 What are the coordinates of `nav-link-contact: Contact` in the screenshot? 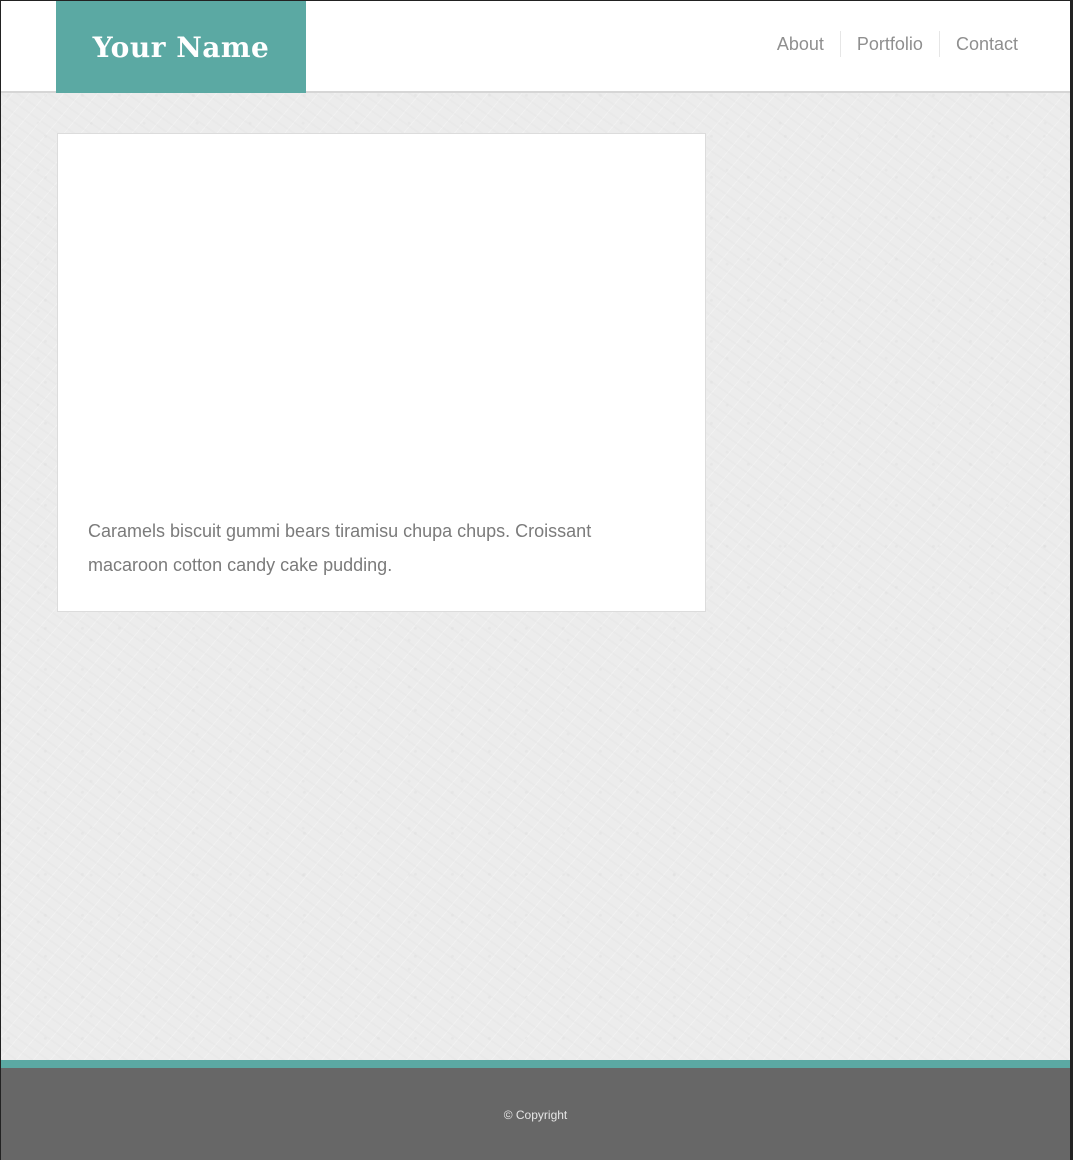 It's located at (986, 44).